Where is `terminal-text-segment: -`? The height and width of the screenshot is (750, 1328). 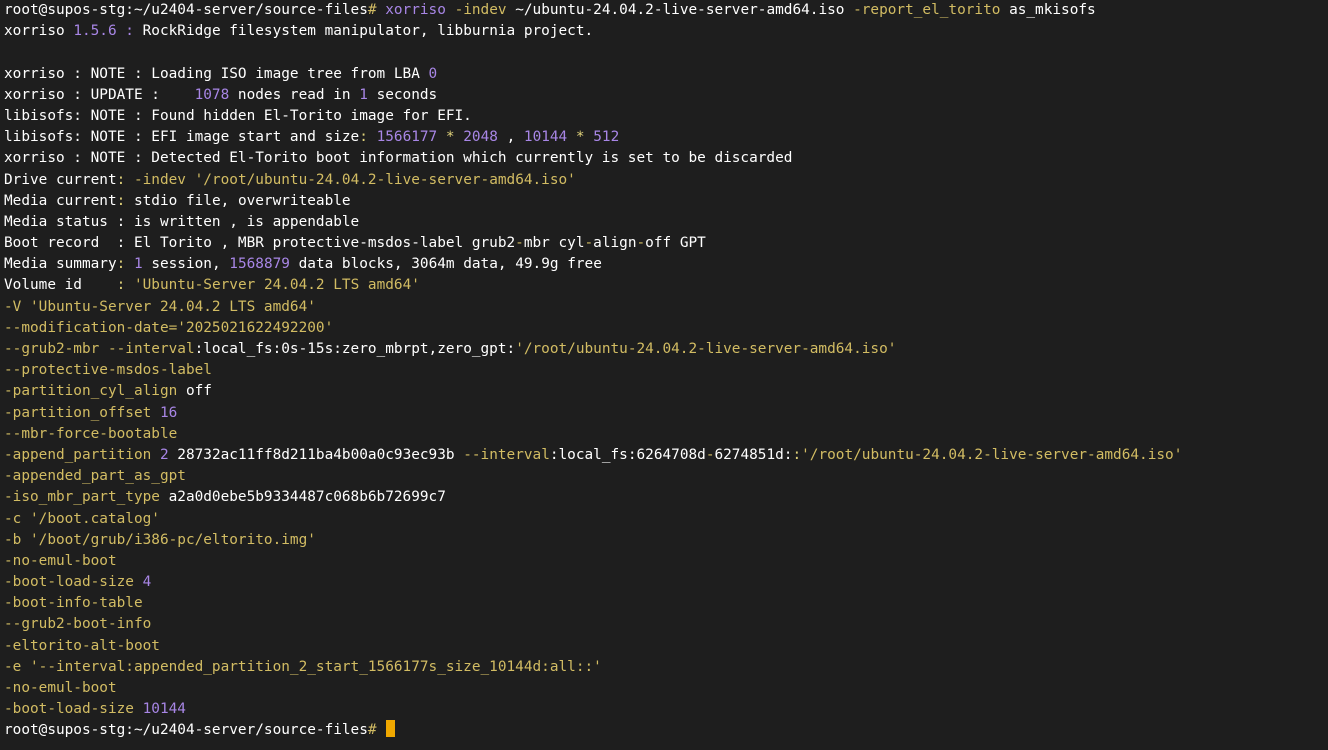
terminal-text-segment: - is located at coordinates (519, 243).